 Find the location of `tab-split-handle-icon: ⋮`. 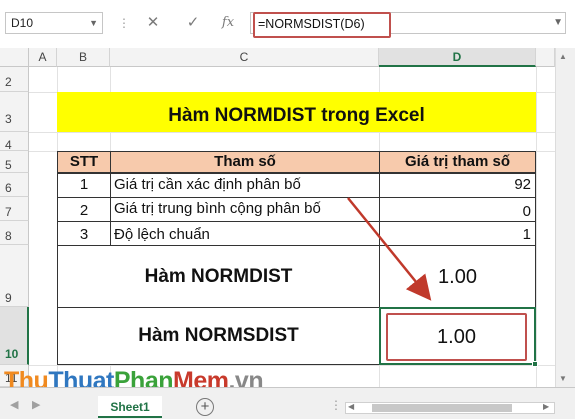

tab-split-handle-icon: ⋮ is located at coordinates (336, 405).